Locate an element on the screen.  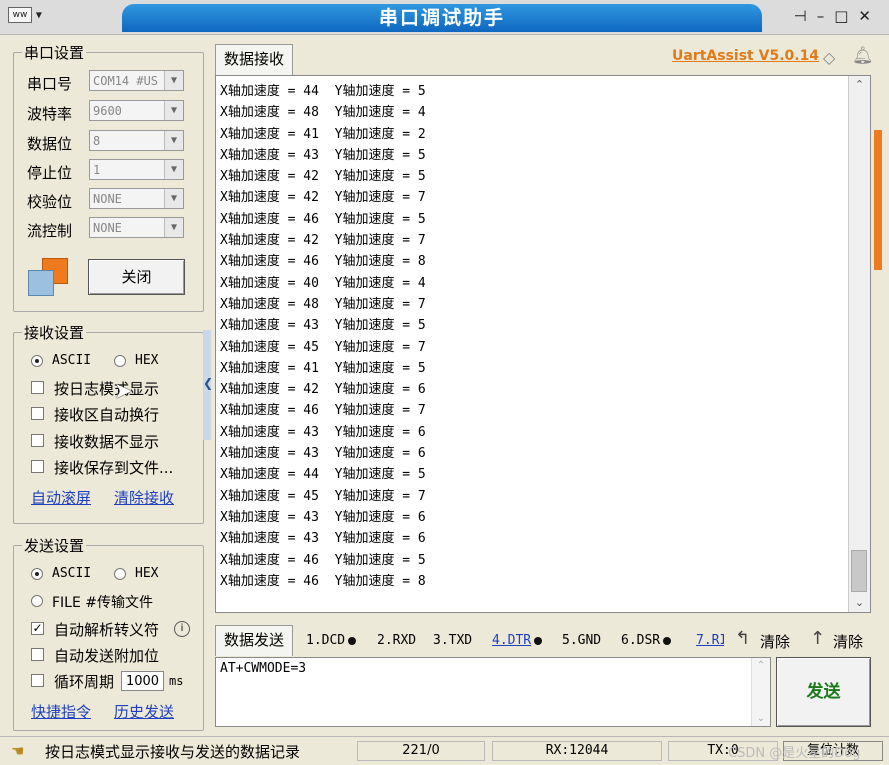
side-accent-bar is located at coordinates (878, 200).